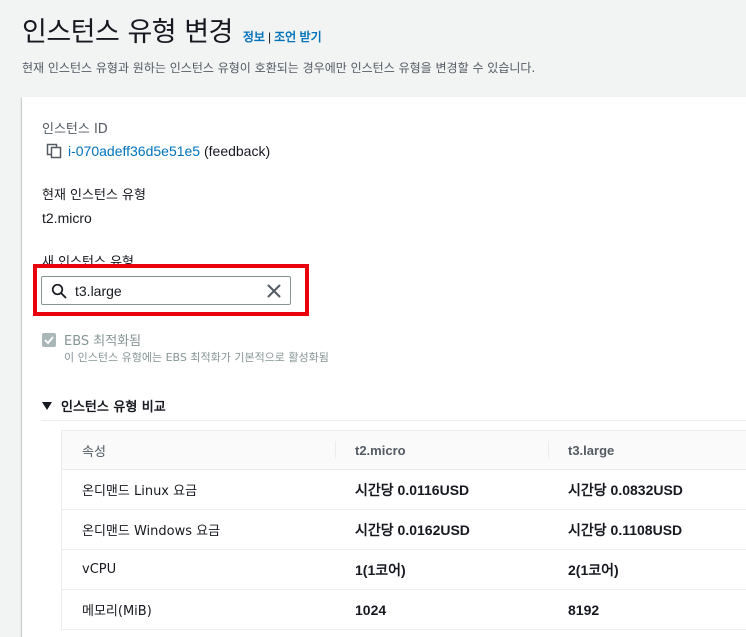 The width and height of the screenshot is (746, 637). What do you see at coordinates (196, 357) in the screenshot?
I see `ebs-optimized-description: 이 인스턴스 유형에는 EBS 최적화가 기본적으로 활성화됨` at bounding box center [196, 357].